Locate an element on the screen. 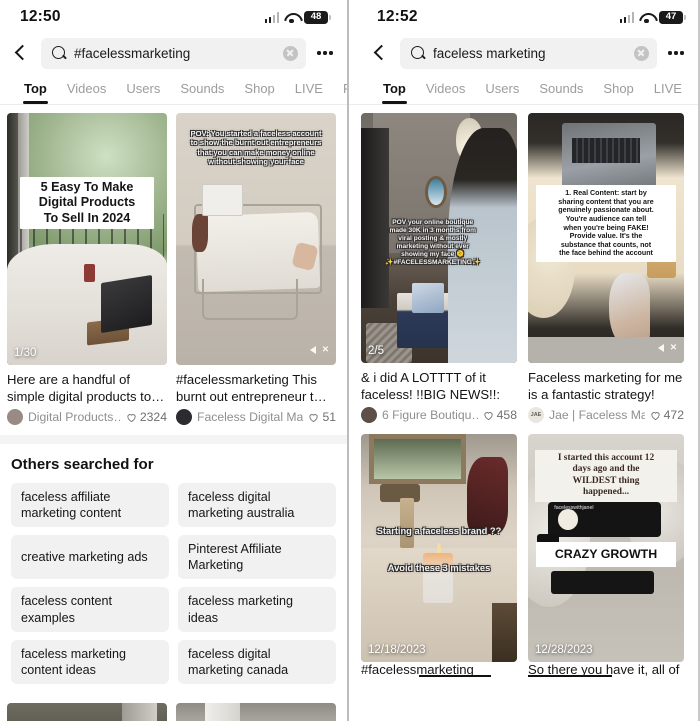  search-input: #facelessmarketing is located at coordinates (173, 53).